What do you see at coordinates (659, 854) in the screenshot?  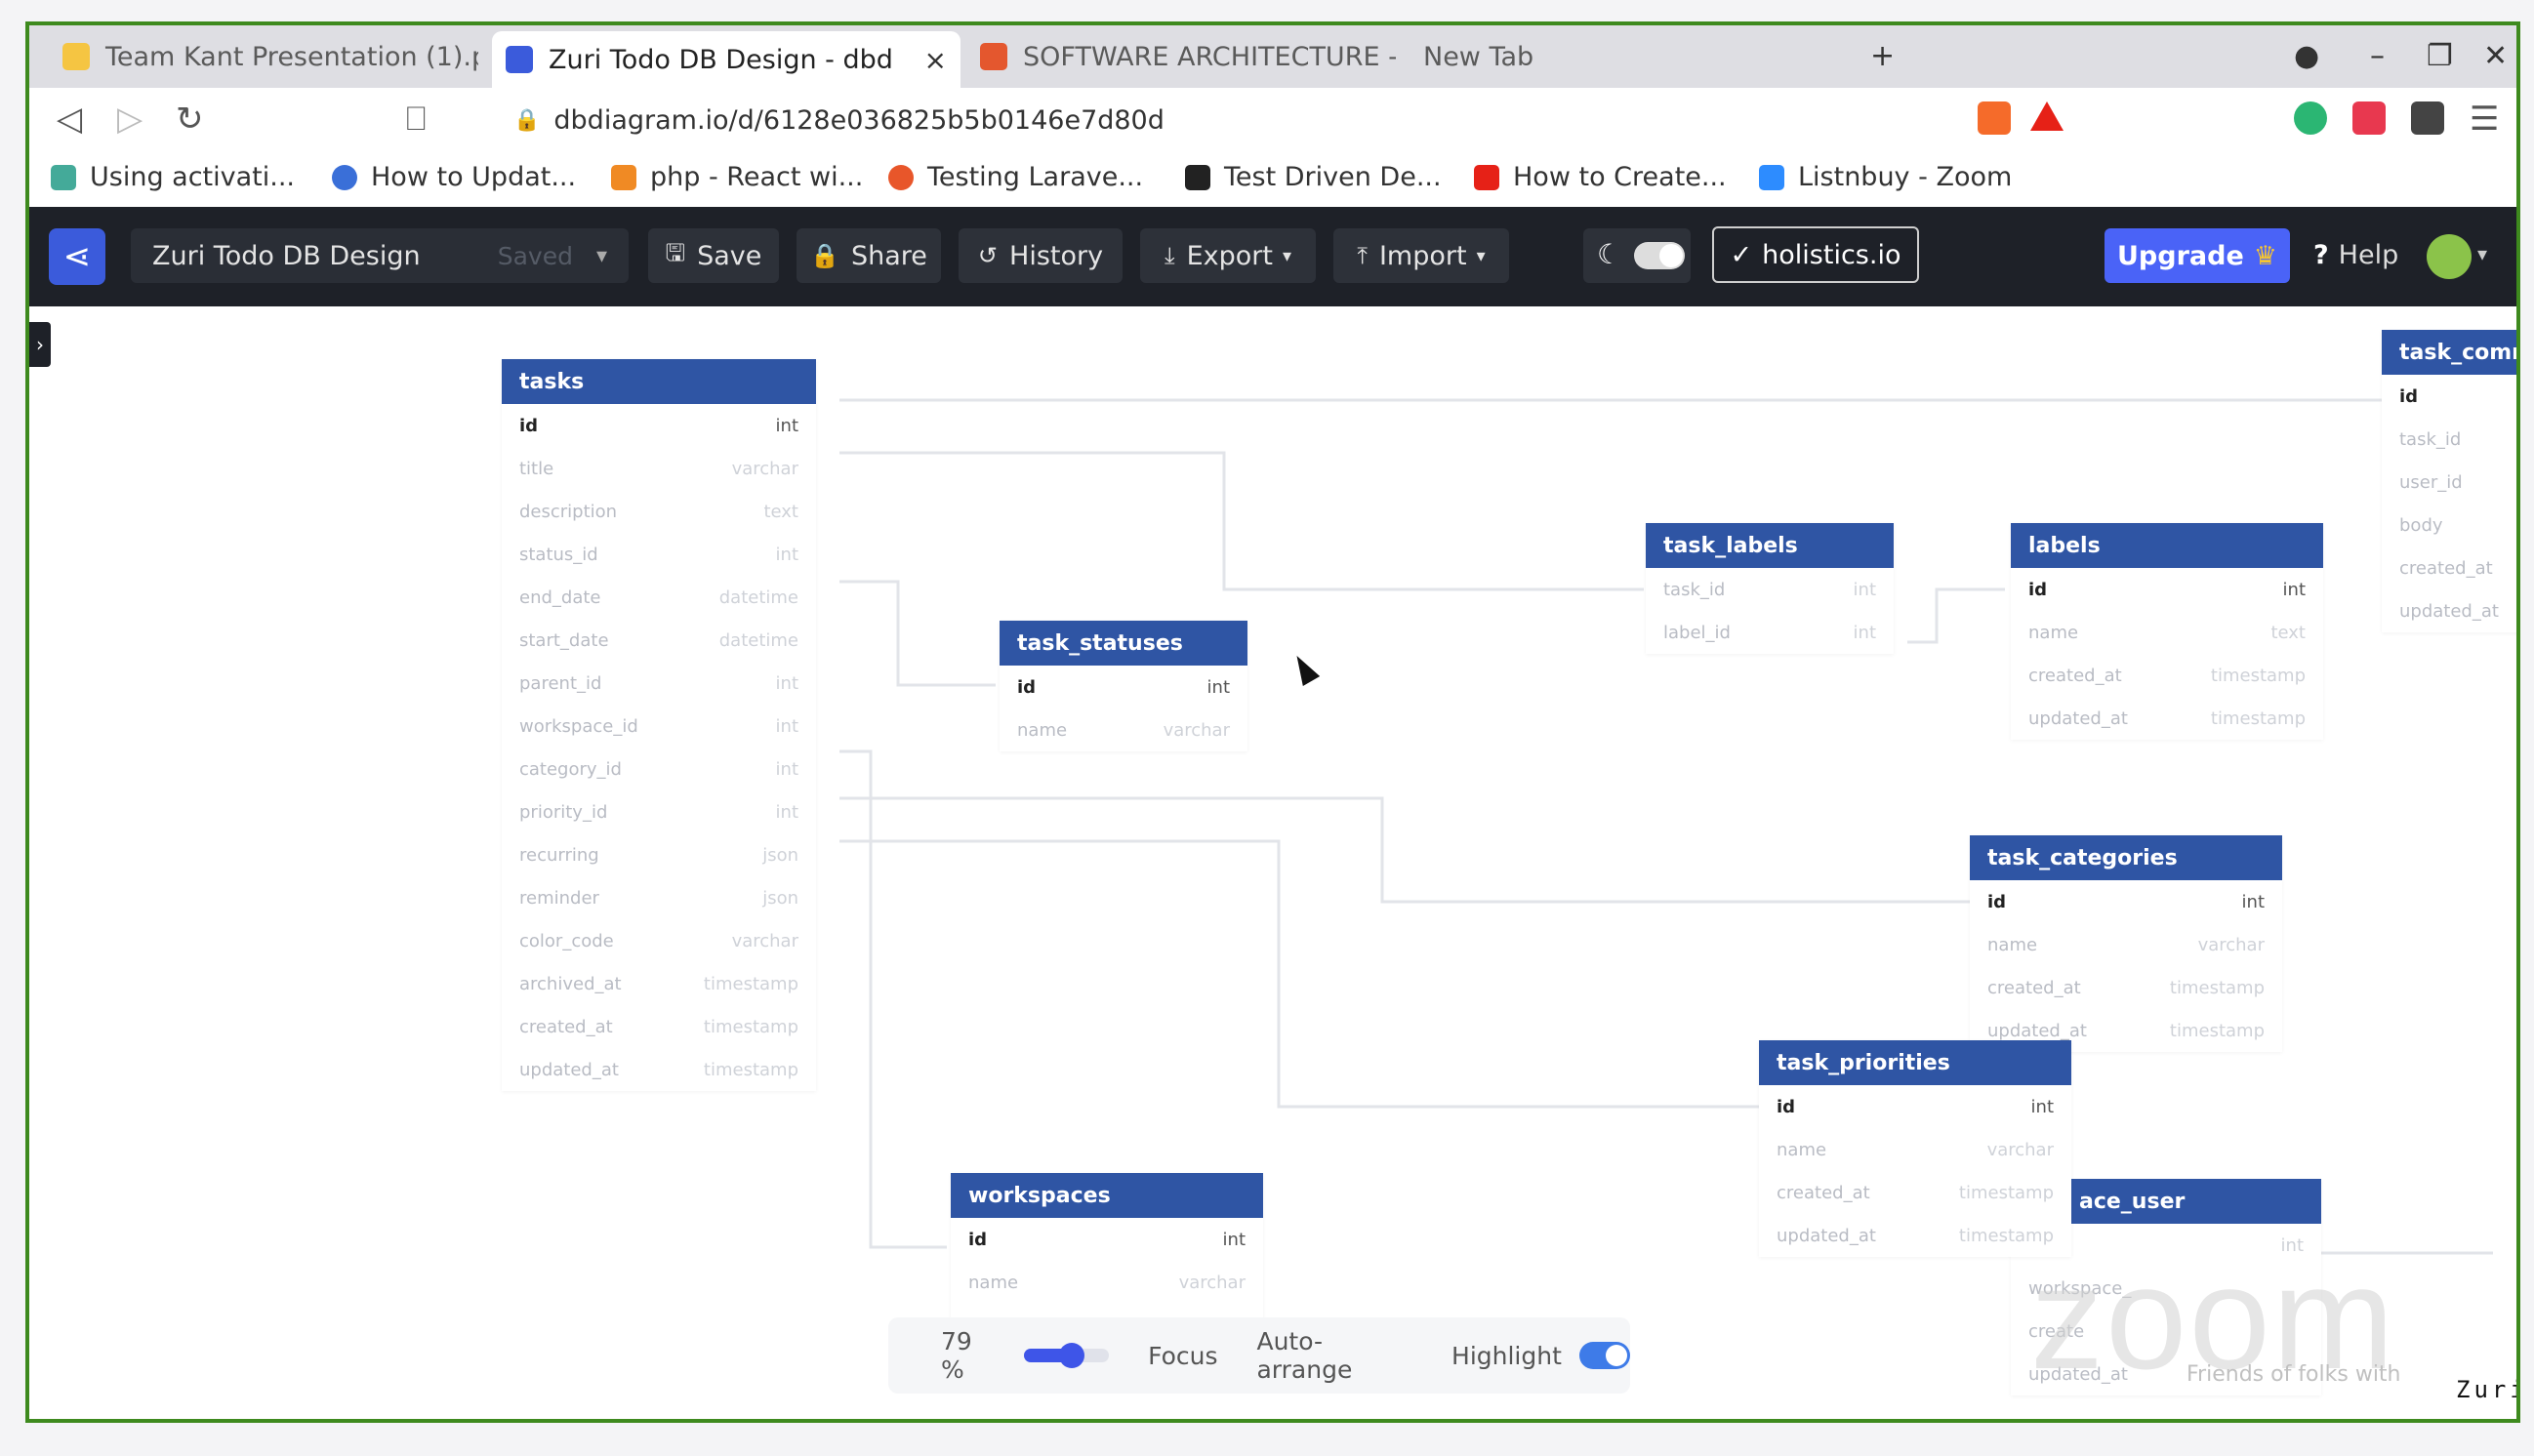 I see `table-field: recurring json` at bounding box center [659, 854].